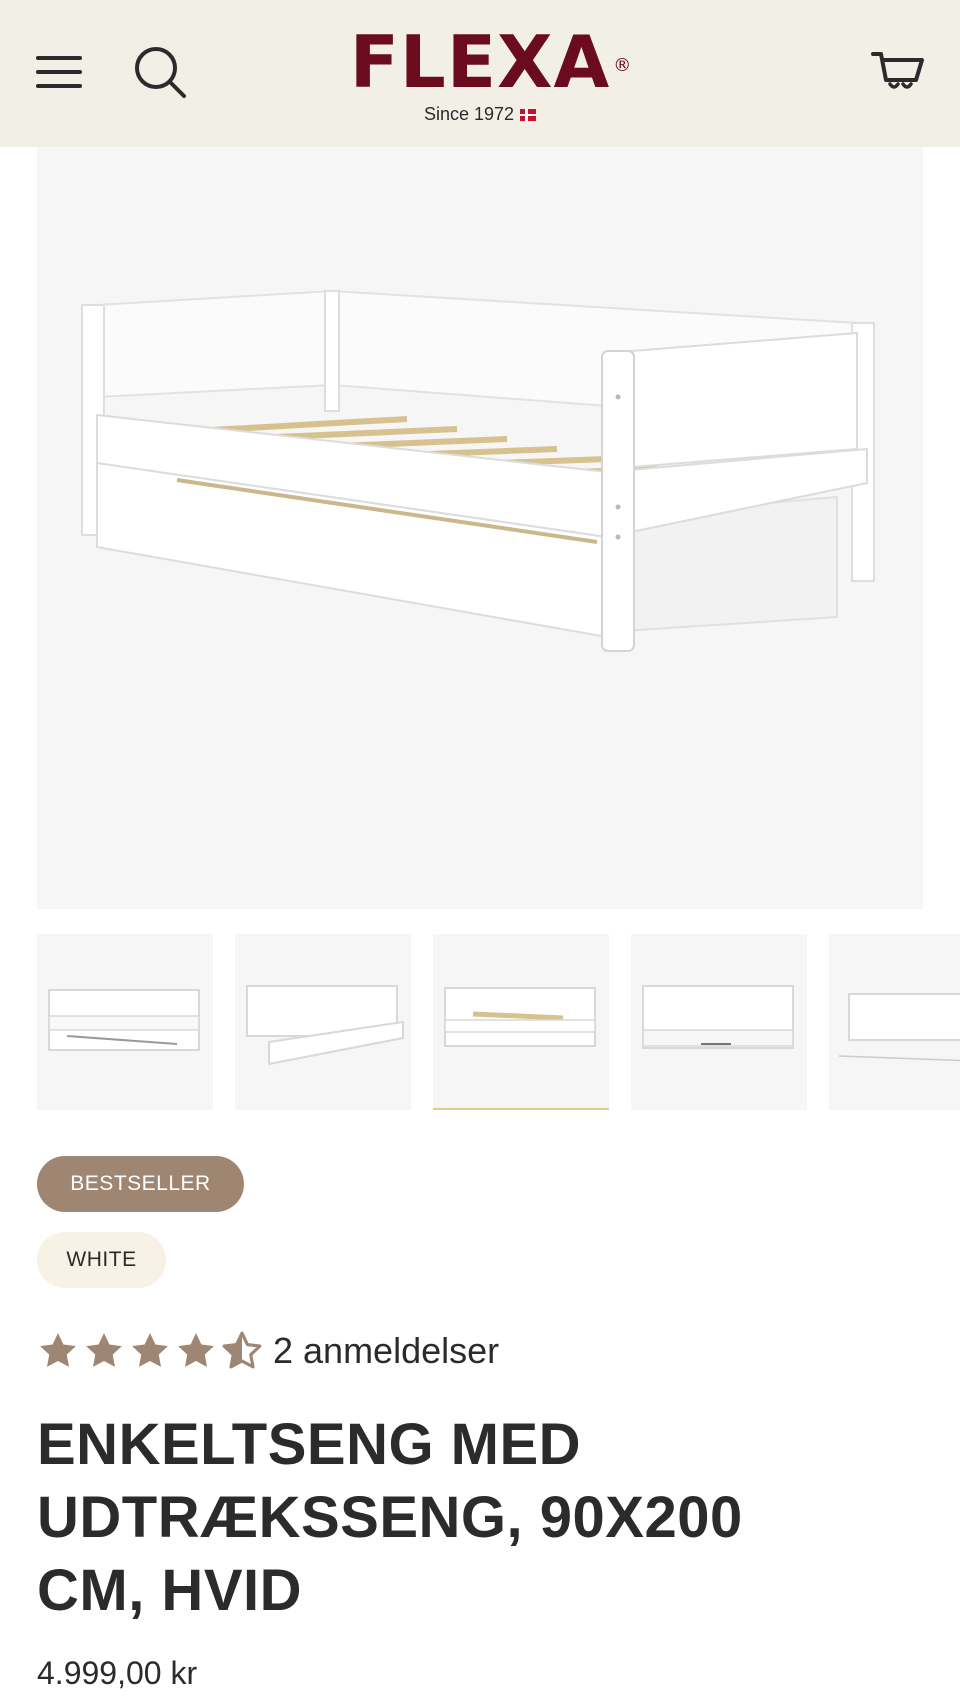 The image size is (960, 1704). Describe the element at coordinates (117, 1673) in the screenshot. I see `product-price: 4.999,00 kr` at that location.